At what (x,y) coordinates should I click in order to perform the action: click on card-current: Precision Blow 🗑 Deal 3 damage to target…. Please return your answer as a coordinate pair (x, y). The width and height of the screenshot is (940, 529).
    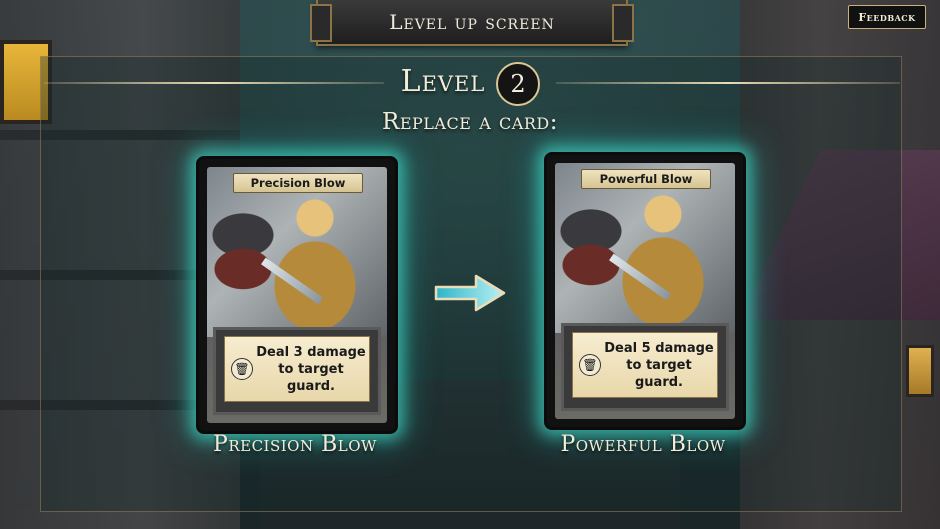
    Looking at the image, I should click on (297, 295).